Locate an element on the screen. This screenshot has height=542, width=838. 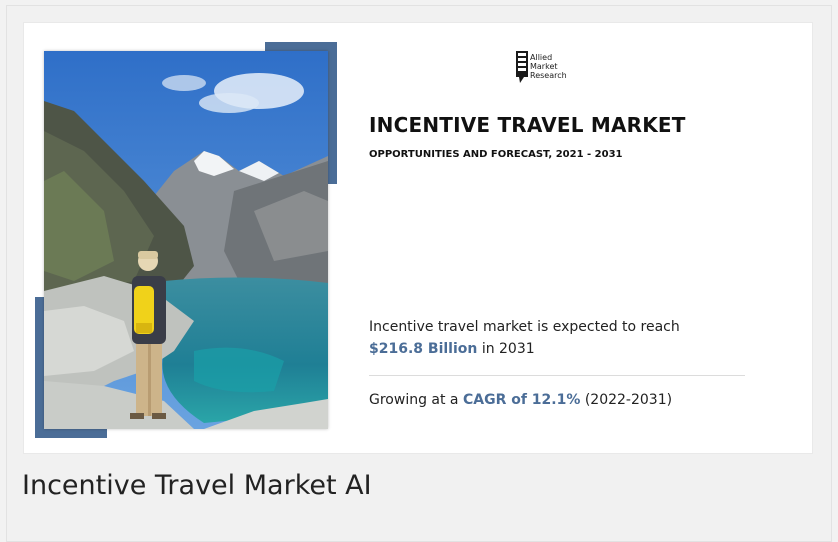
logo-wordmark: Allied Market Research is located at coordinates (548, 66).